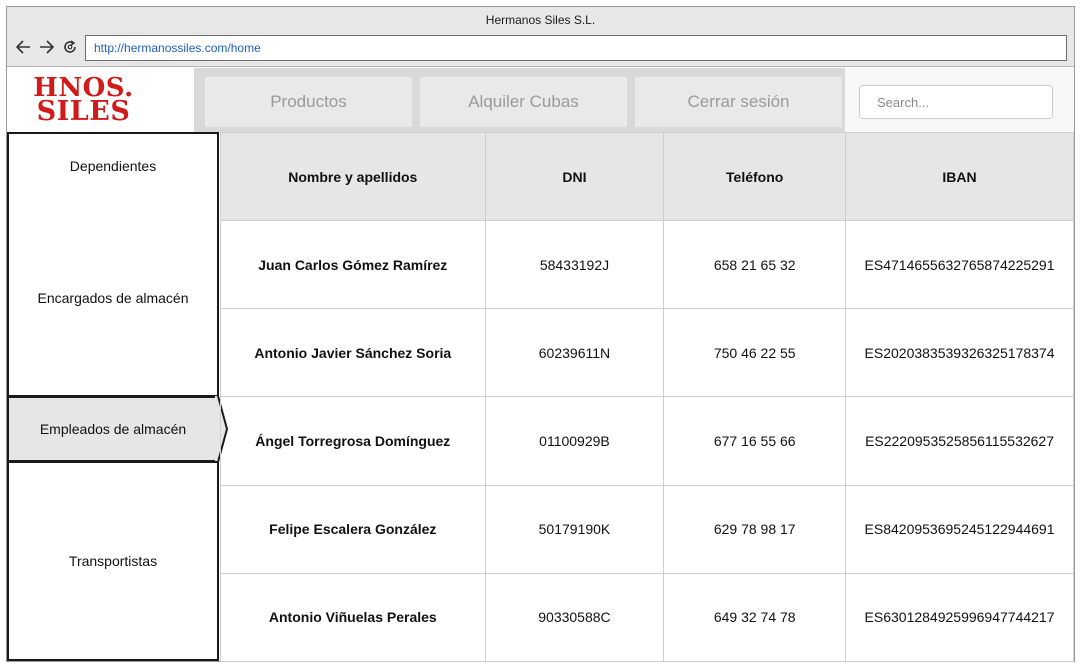 Image resolution: width=1081 pixels, height=668 pixels. Describe the element at coordinates (353, 441) in the screenshot. I see `cell-name: Ángel Torregrosa Domínguez` at that location.